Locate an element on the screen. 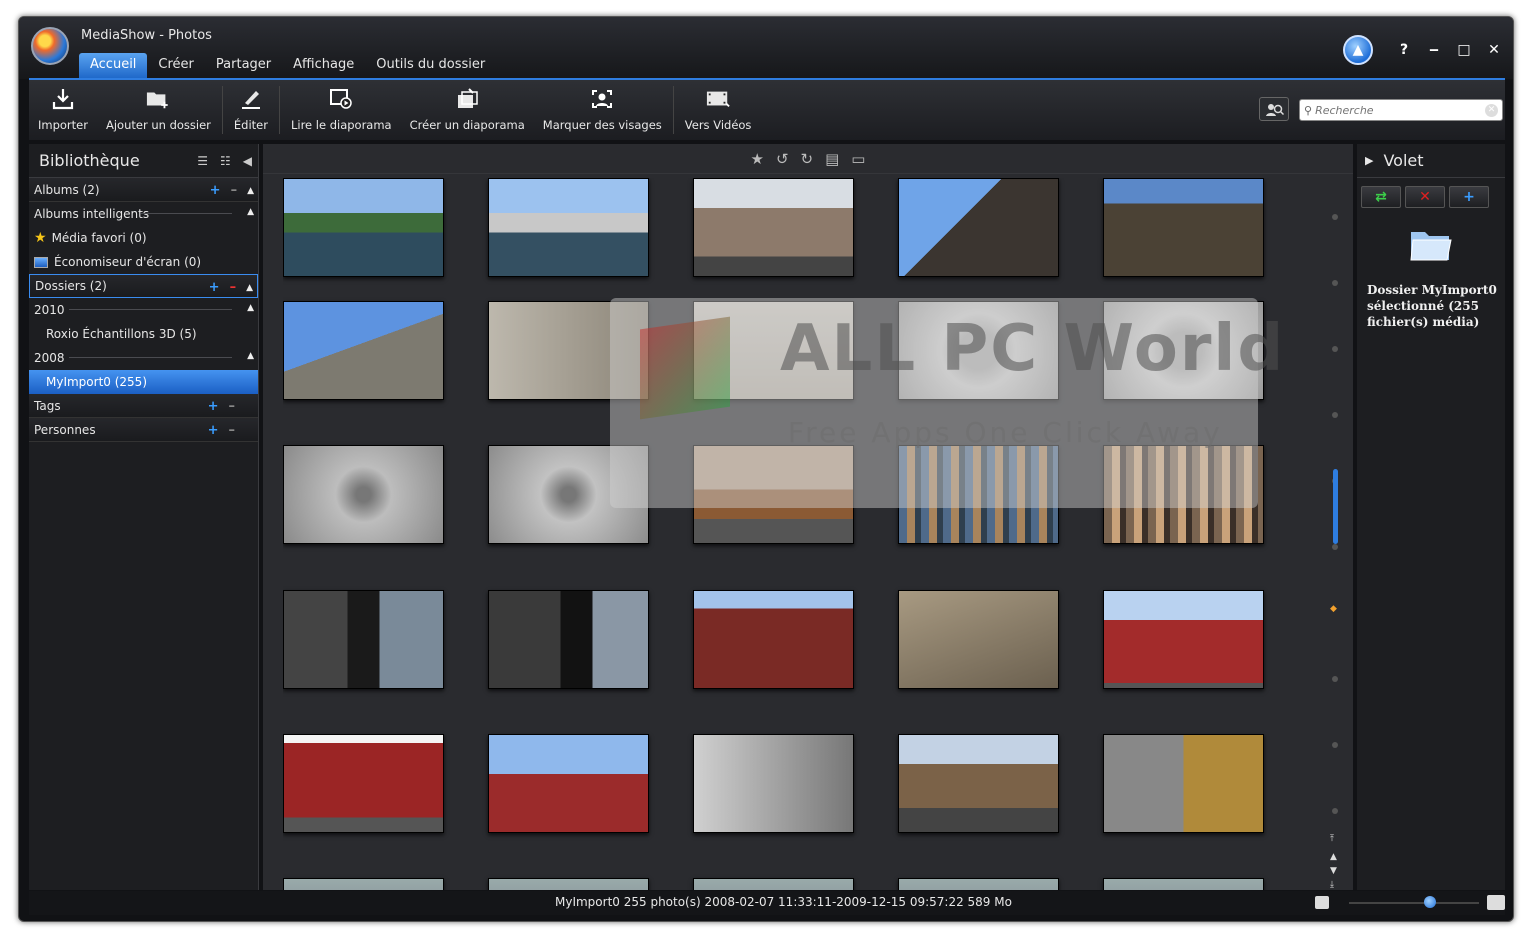 The height and width of the screenshot is (941, 1532). smart-albums-category: Albums intelligents ▲ is located at coordinates (143, 214).